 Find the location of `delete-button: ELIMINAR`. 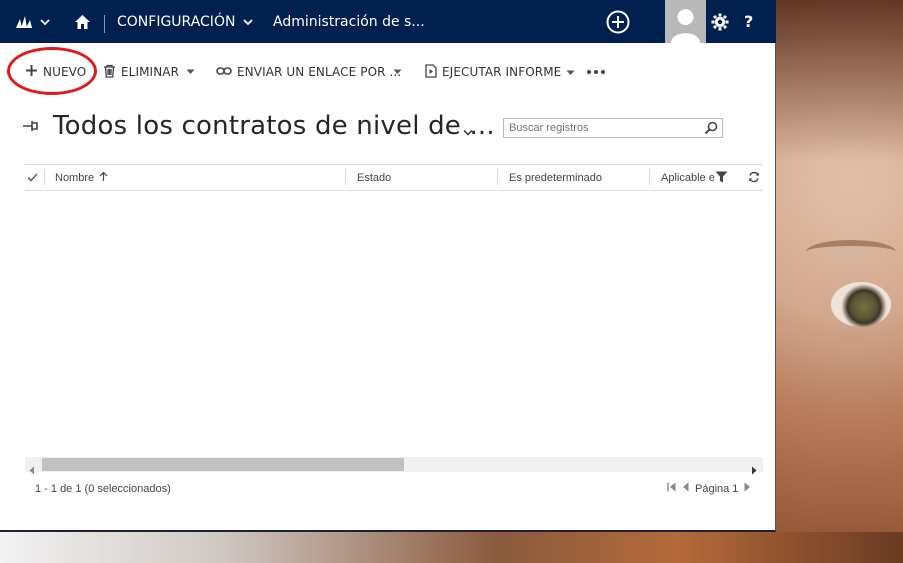

delete-button: ELIMINAR is located at coordinates (141, 72).